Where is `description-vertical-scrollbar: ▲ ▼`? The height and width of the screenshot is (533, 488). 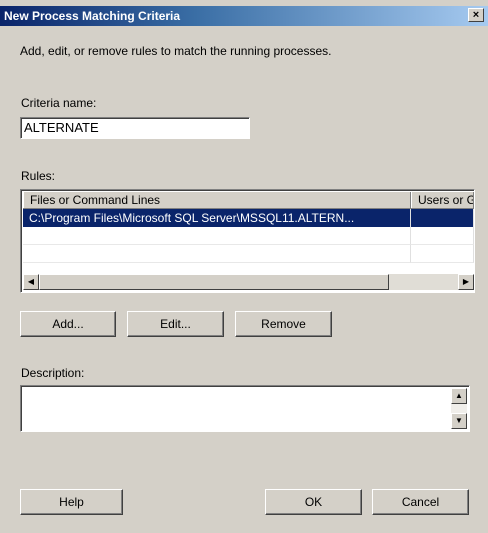
description-vertical-scrollbar: ▲ ▼ is located at coordinates (459, 408).